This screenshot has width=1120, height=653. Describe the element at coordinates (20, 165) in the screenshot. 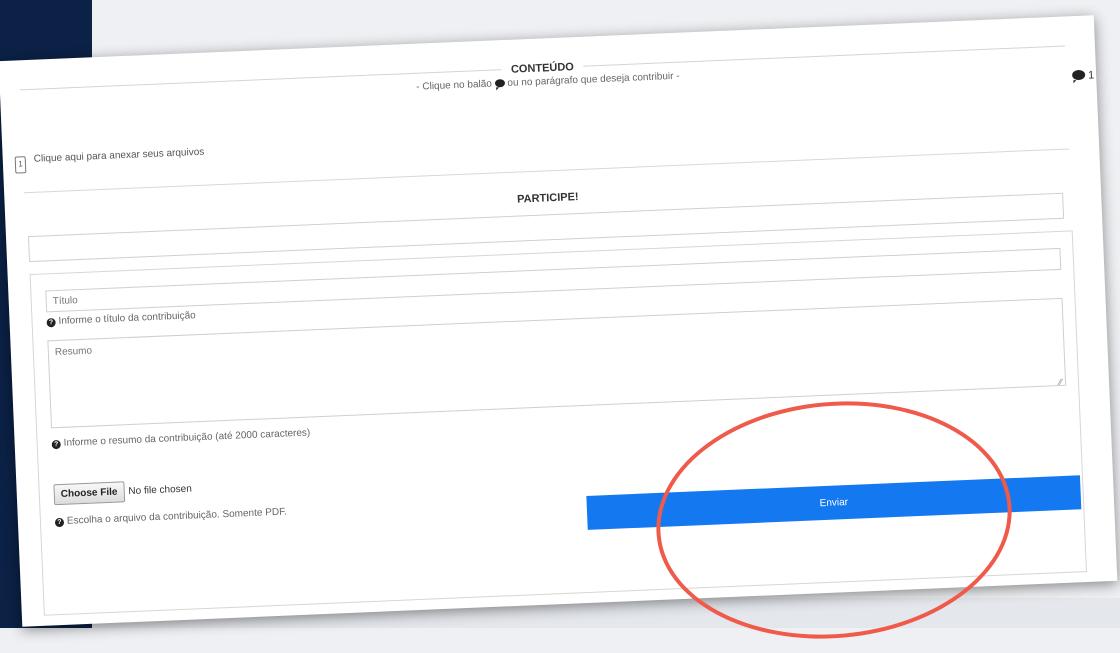

I see `attachment-icon: 1` at that location.